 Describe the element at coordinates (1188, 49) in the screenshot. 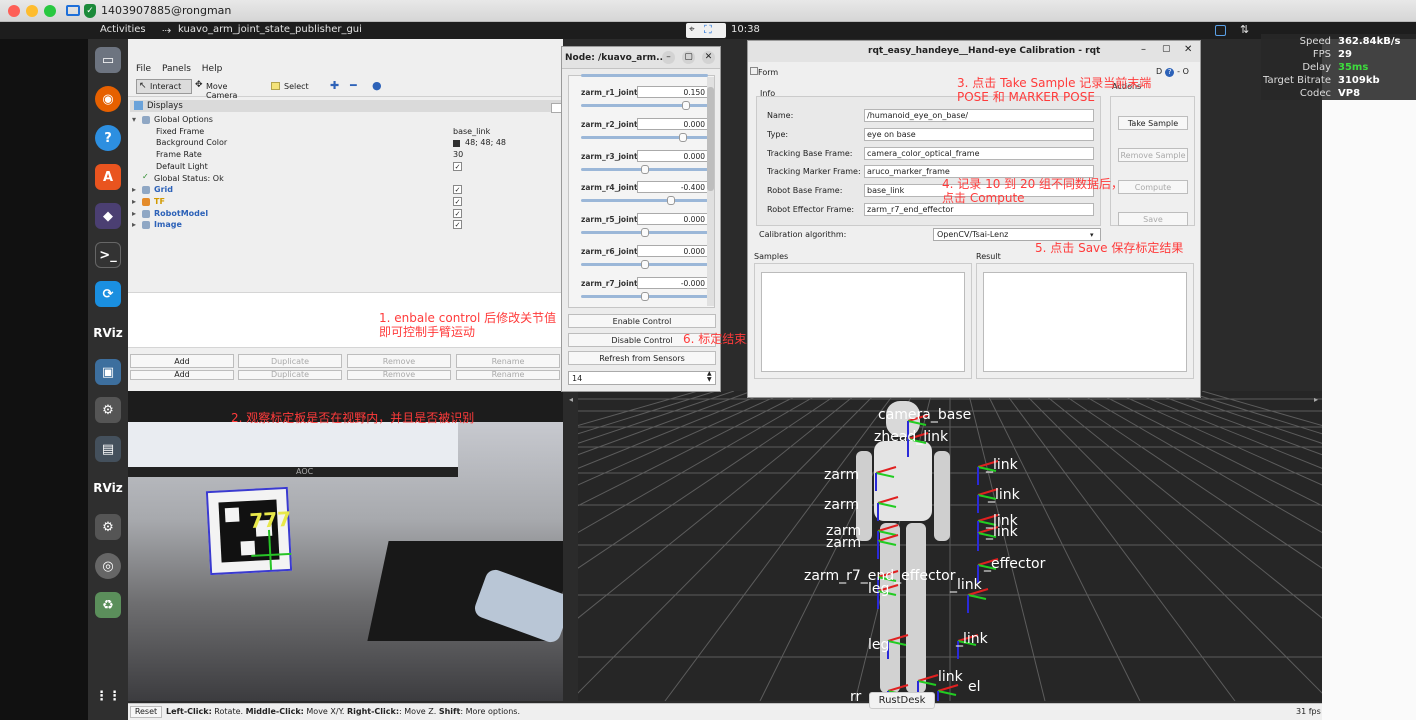

I see `close-icon-2: ✕` at that location.